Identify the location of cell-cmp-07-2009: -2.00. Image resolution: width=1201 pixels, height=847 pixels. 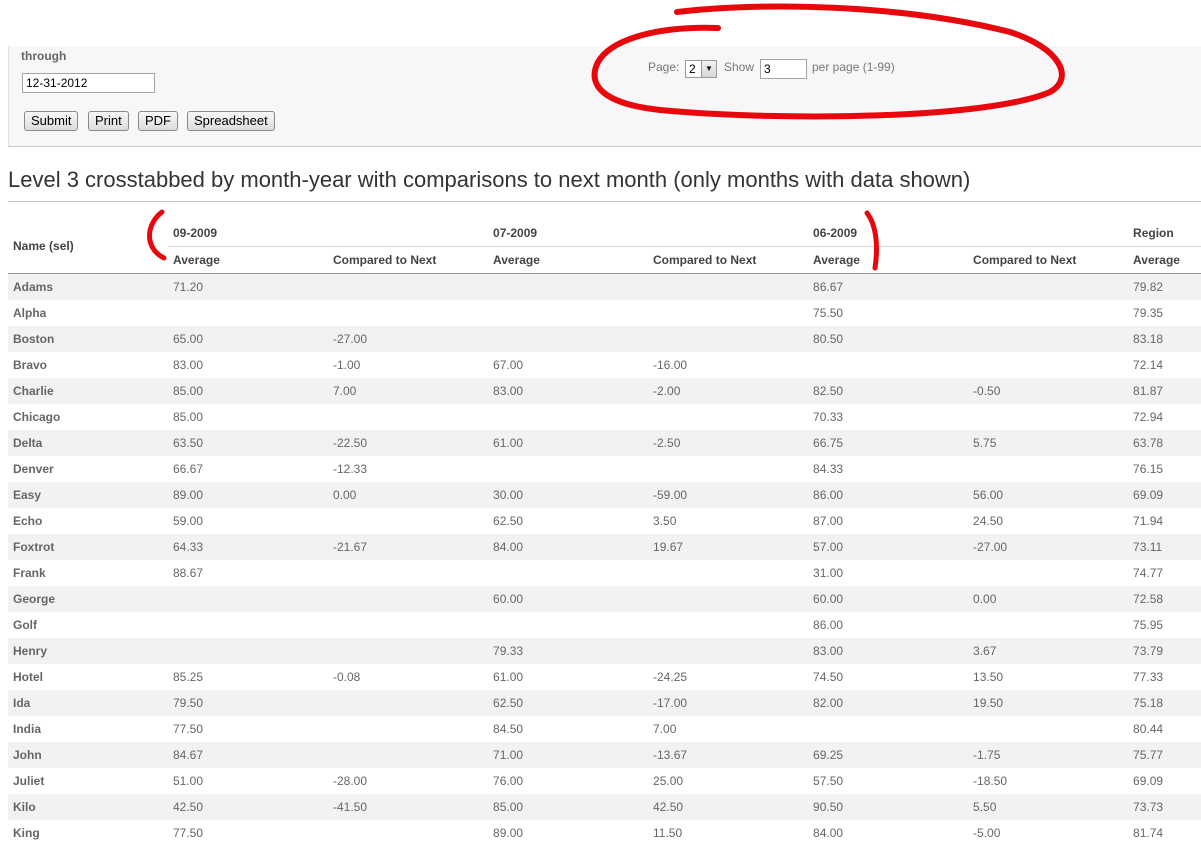
(728, 391).